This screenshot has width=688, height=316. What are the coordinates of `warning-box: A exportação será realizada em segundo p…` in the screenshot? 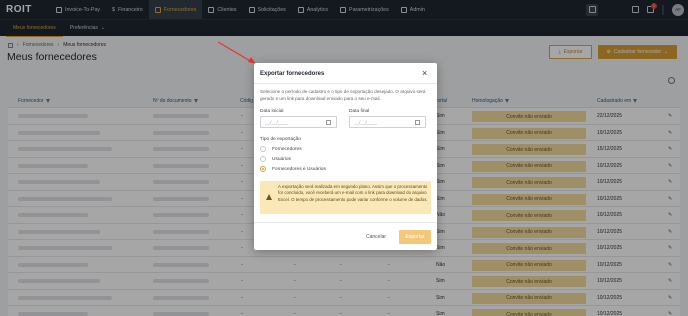 It's located at (345, 197).